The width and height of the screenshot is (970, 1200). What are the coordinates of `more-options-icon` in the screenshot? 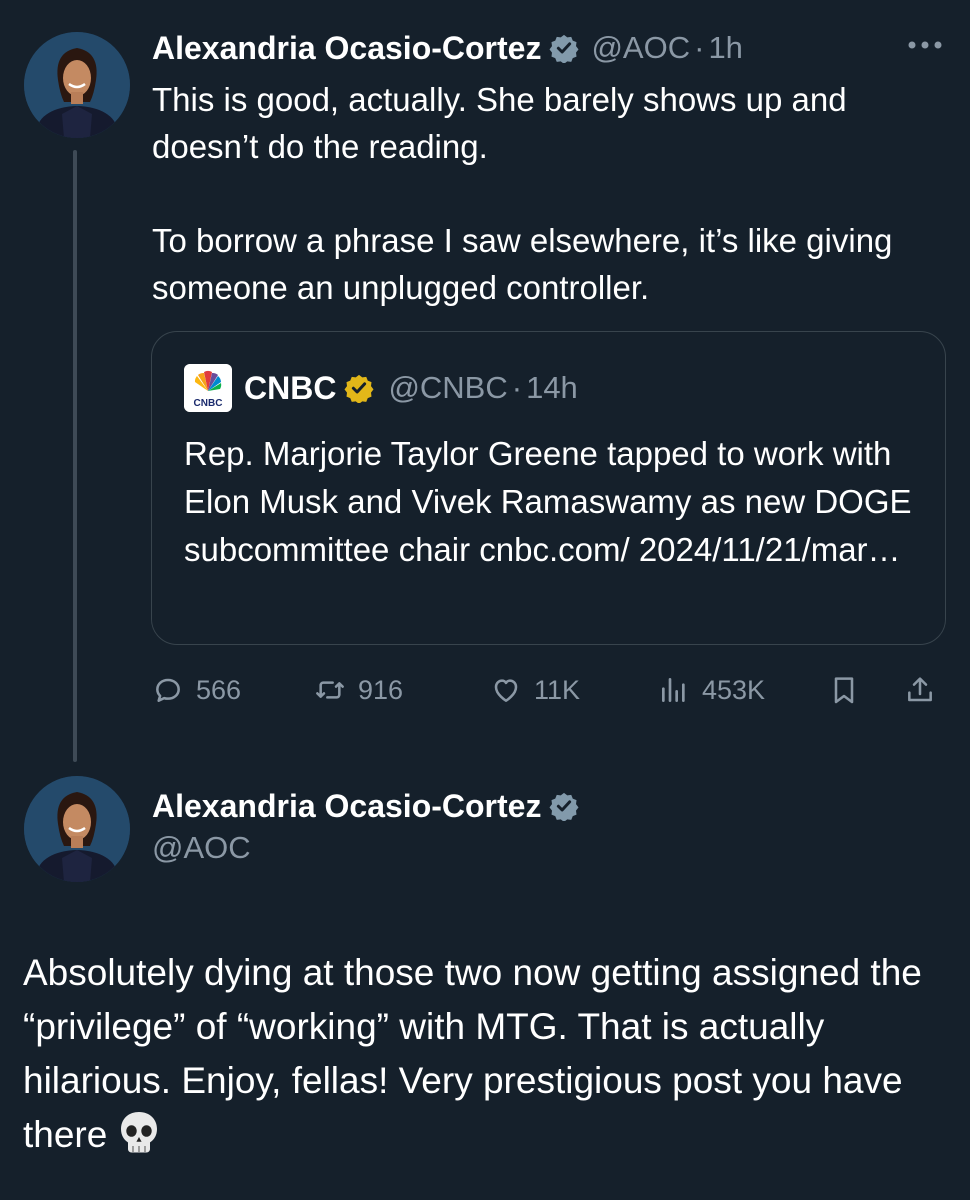 It's located at (925, 45).